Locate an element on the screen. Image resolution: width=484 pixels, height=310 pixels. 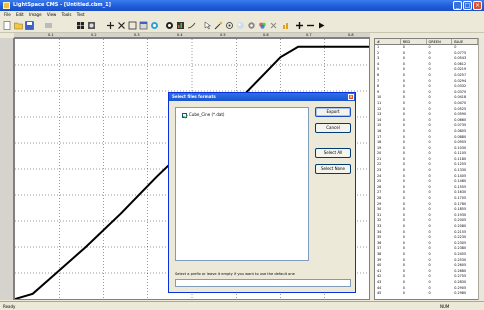
table-row: 45 0 0 0.2980 is located at coordinates (426, 294).